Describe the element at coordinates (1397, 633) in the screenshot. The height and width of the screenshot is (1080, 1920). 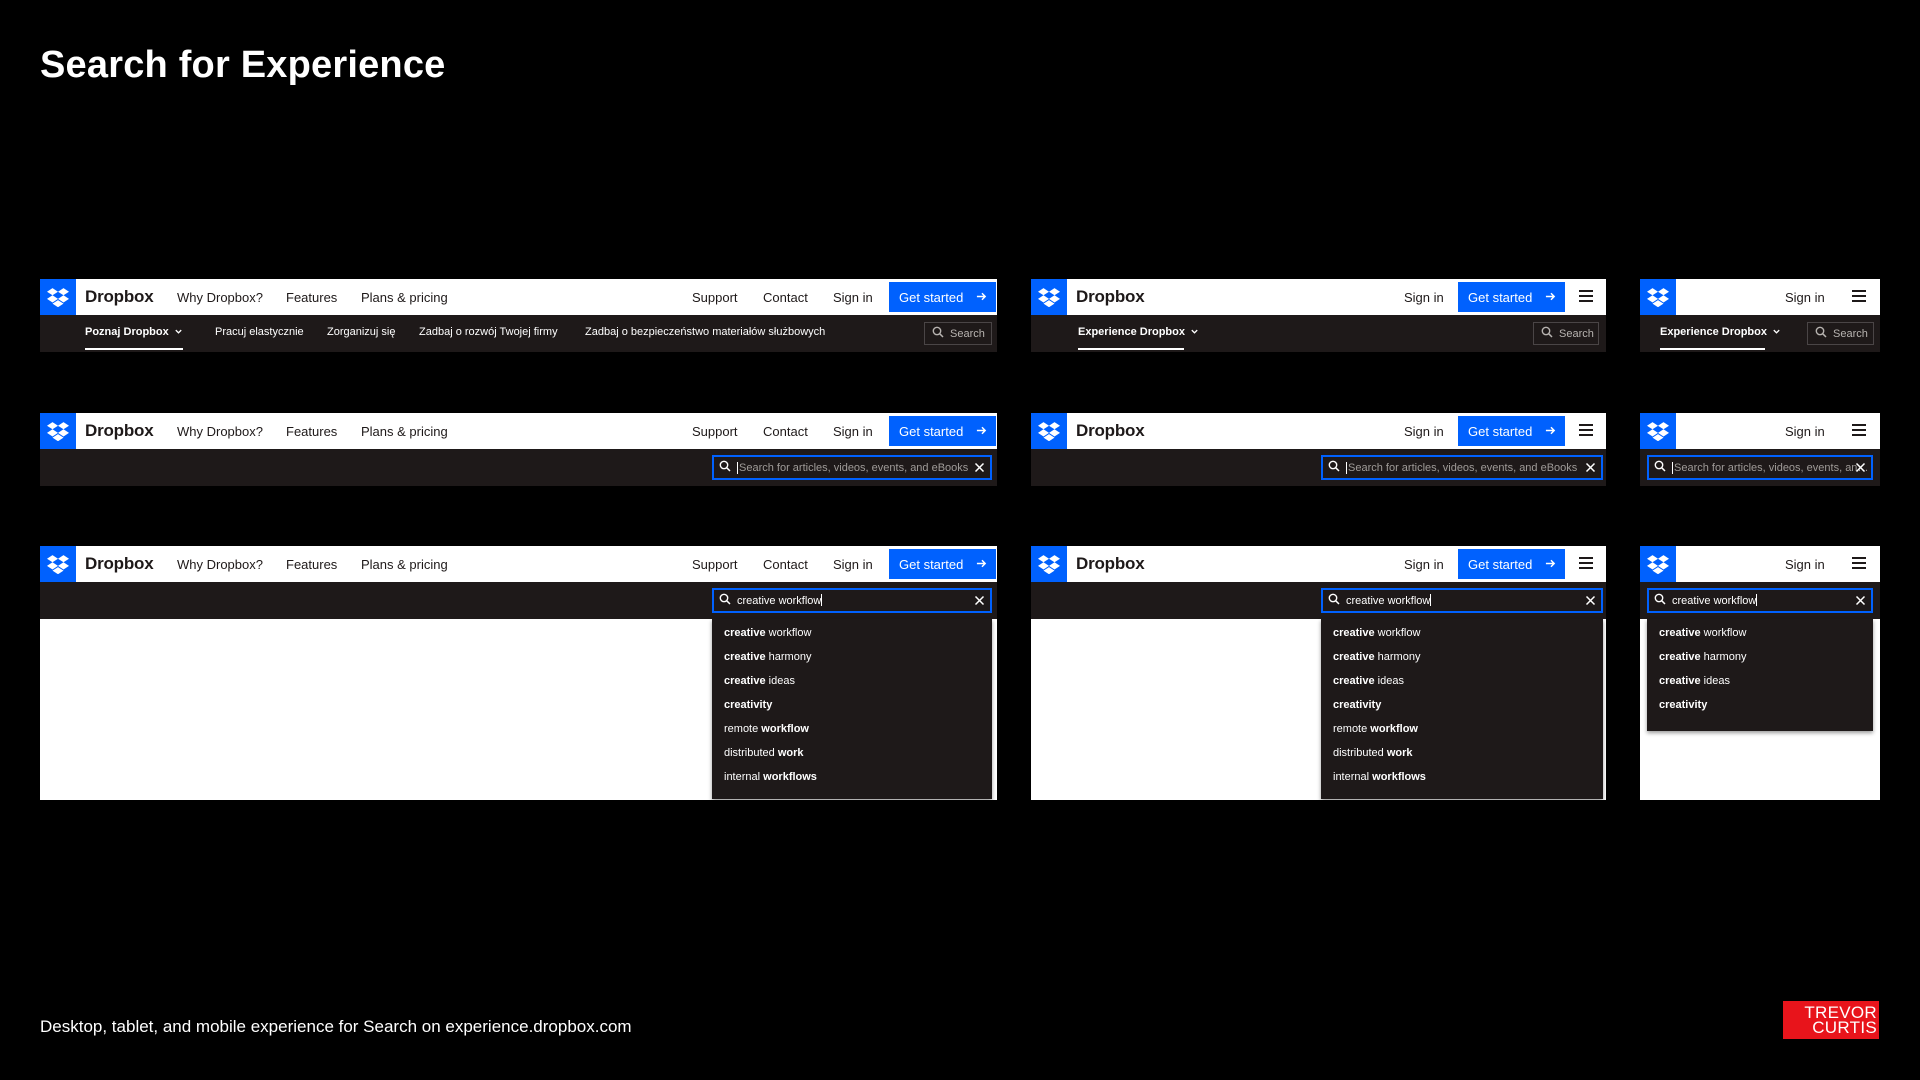
I see `suggestion-rest: workflow` at that location.